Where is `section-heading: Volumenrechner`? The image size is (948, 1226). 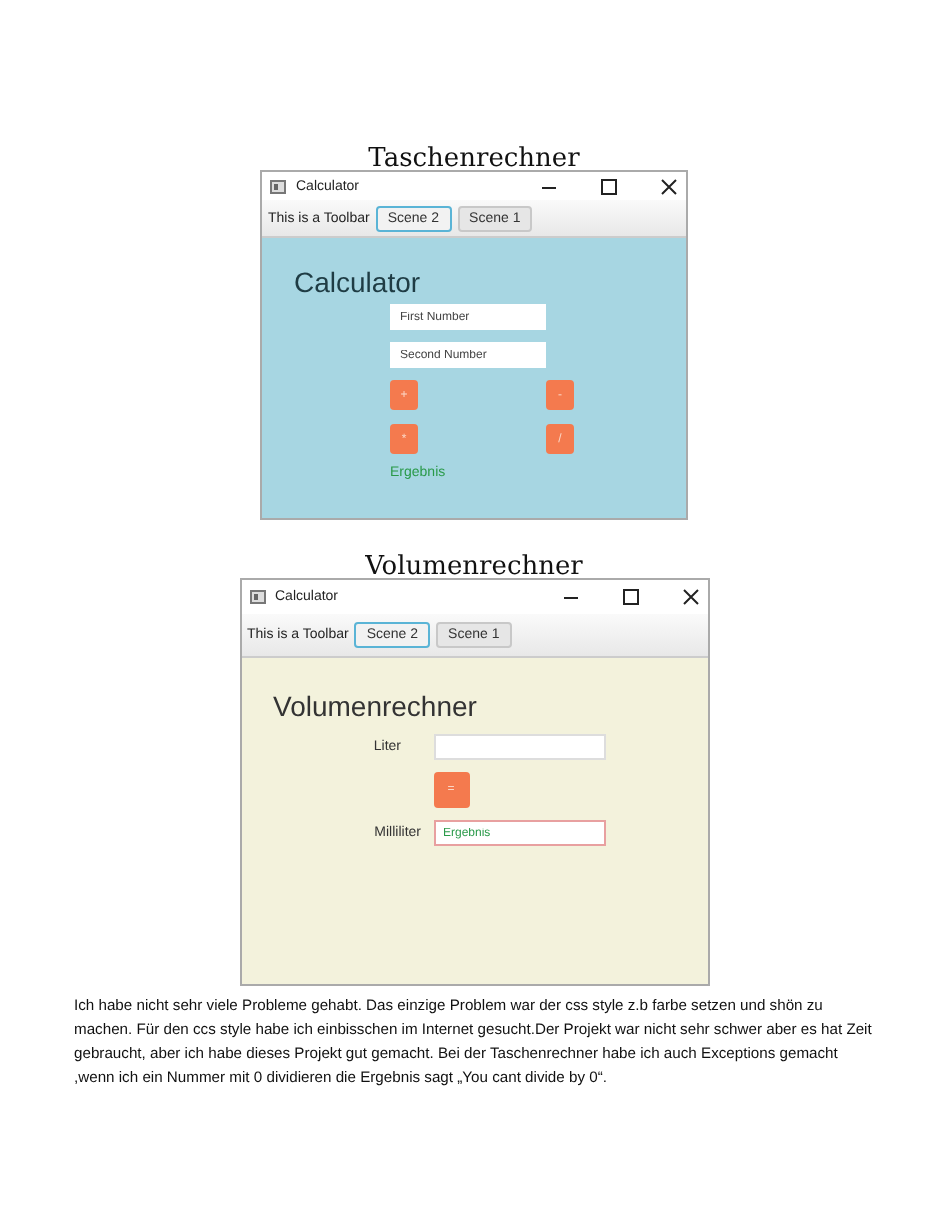
section-heading: Volumenrechner is located at coordinates (474, 568).